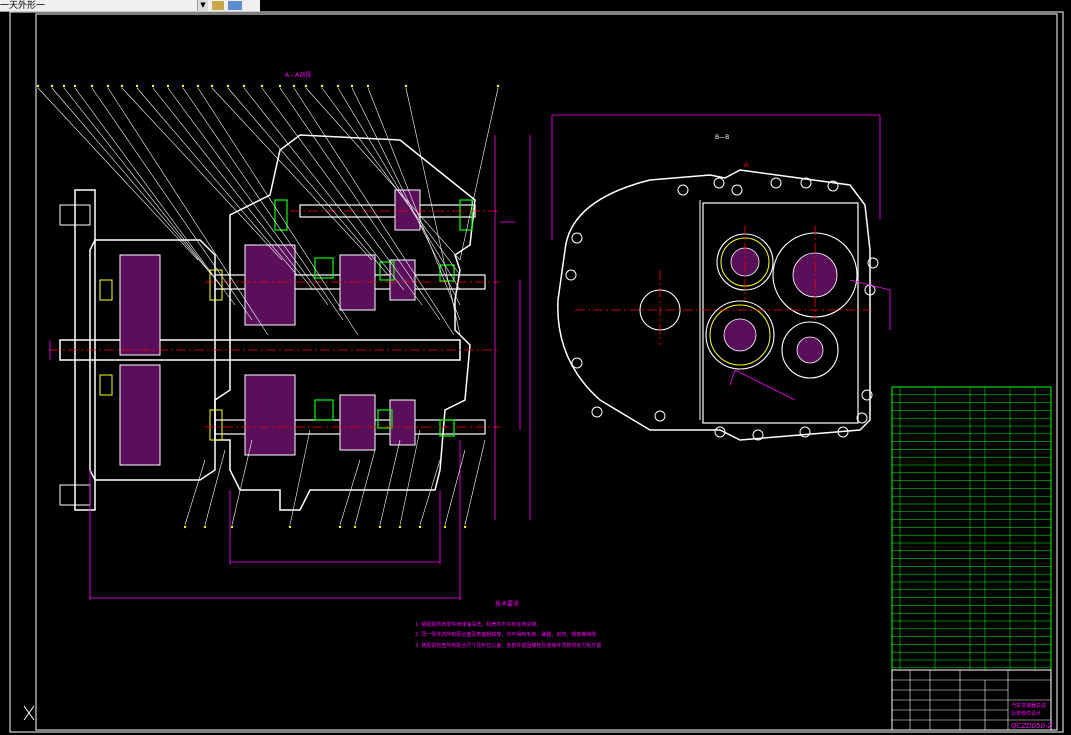 Image resolution: width=1071 pixels, height=735 pixels. What do you see at coordinates (298, 75) in the screenshot?
I see `section-label: A—A剖视` at bounding box center [298, 75].